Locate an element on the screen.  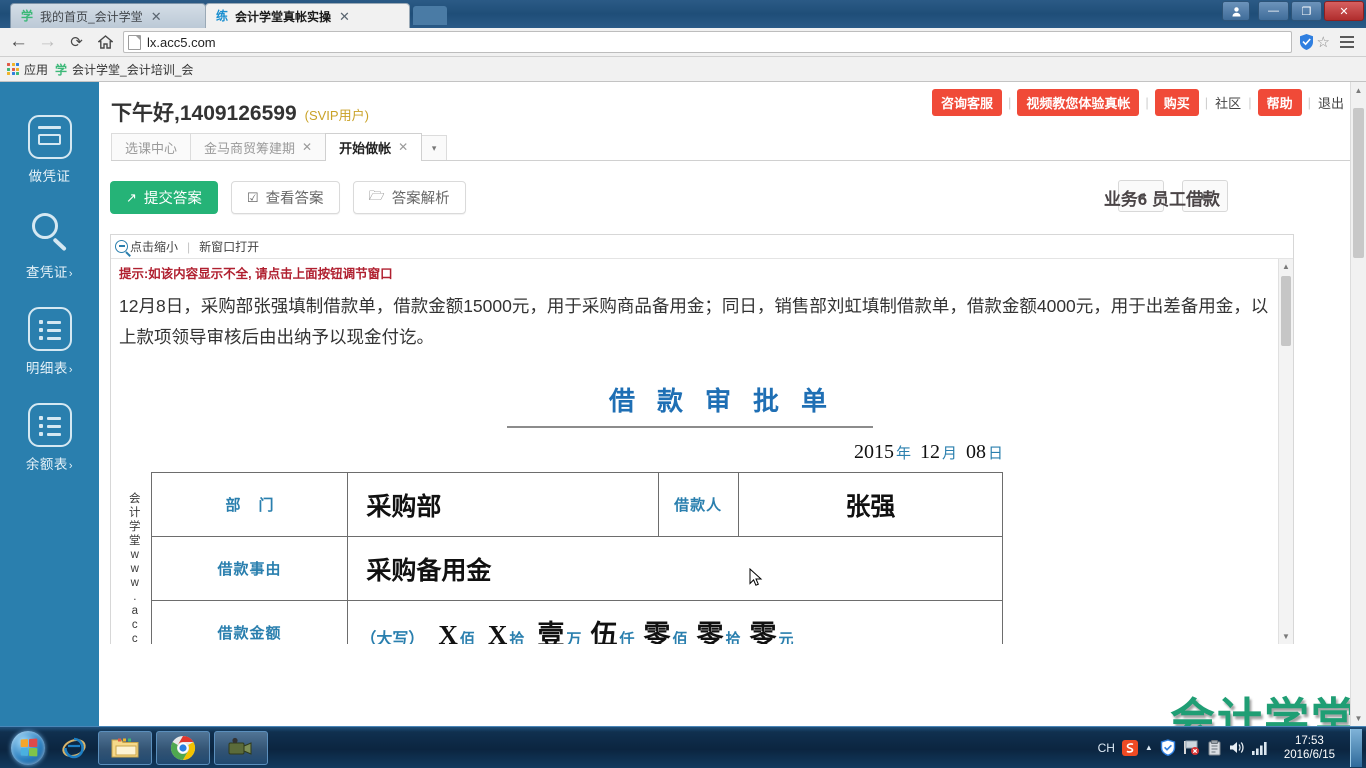
external-link-icon: ↗ is located at coordinates (131, 197).